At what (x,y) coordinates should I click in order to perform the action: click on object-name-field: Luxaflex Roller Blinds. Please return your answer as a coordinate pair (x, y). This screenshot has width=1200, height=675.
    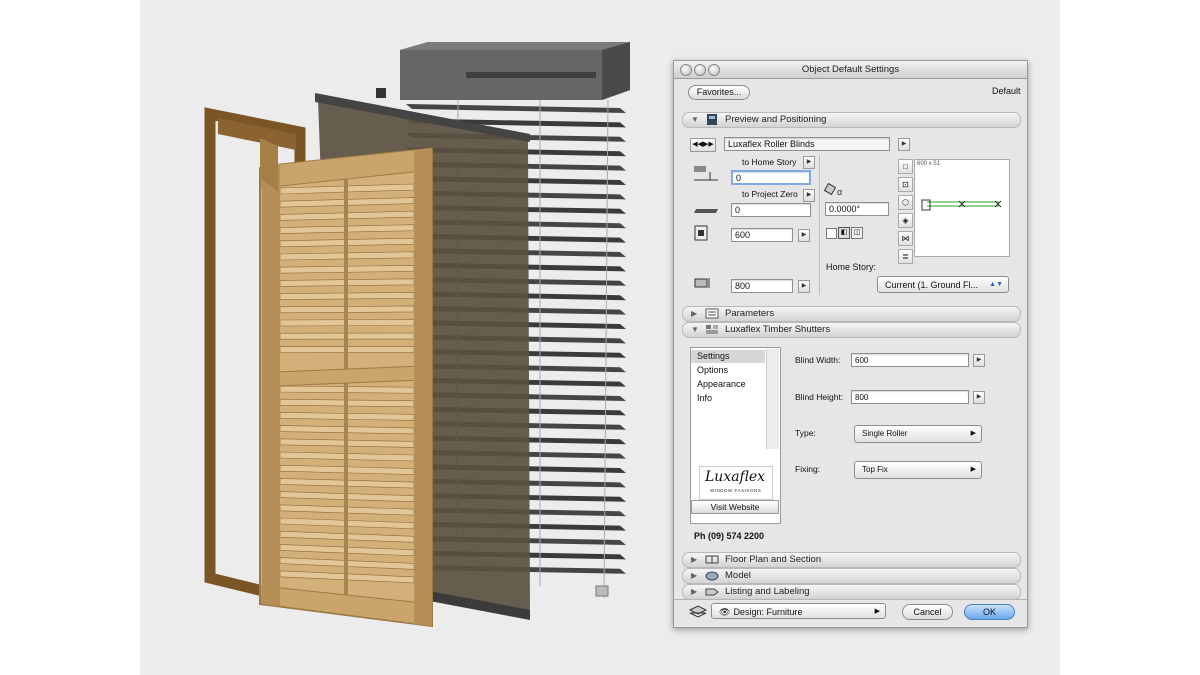
    Looking at the image, I should click on (807, 144).